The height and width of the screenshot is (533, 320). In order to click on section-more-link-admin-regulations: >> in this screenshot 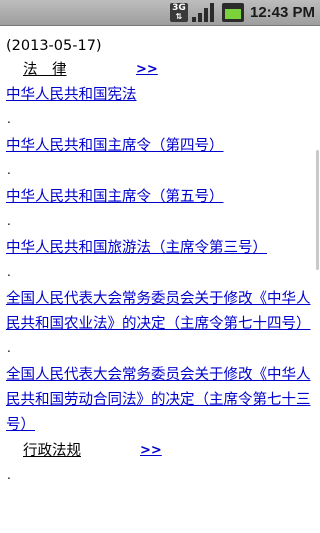, I will do `click(151, 451)`.